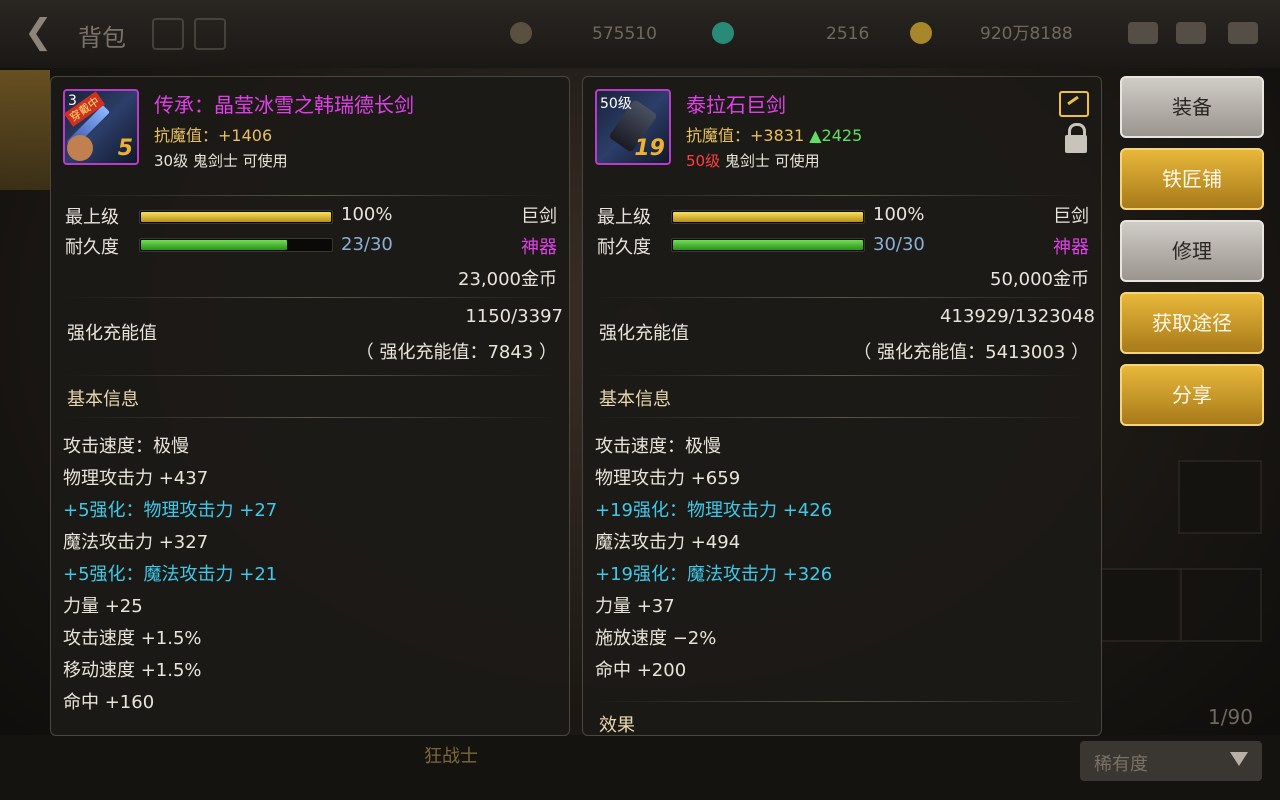  Describe the element at coordinates (38, 32) in the screenshot. I see `back-arrow-icon: ❮` at that location.